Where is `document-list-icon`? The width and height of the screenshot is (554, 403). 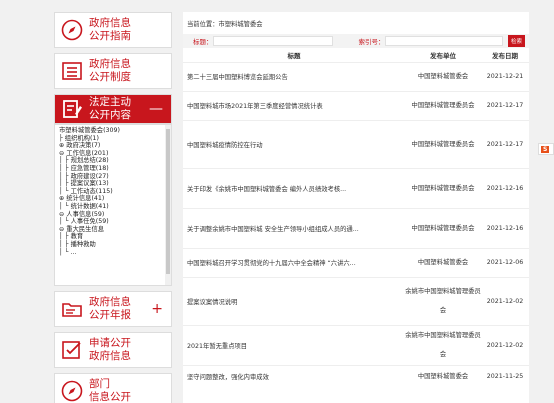 document-list-icon is located at coordinates (72, 71).